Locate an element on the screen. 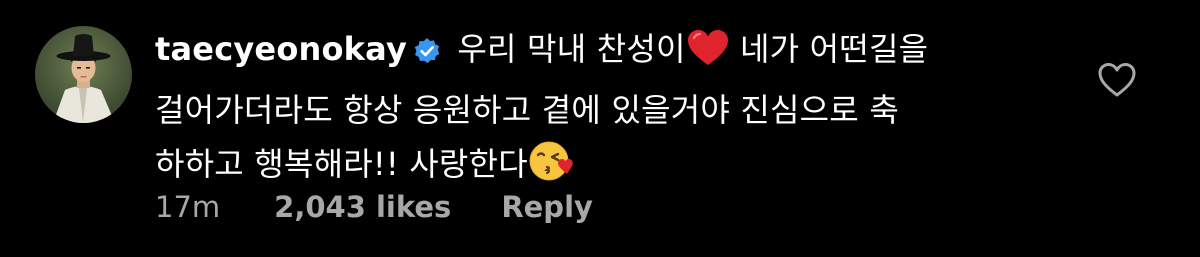  avatar is located at coordinates (83, 74).